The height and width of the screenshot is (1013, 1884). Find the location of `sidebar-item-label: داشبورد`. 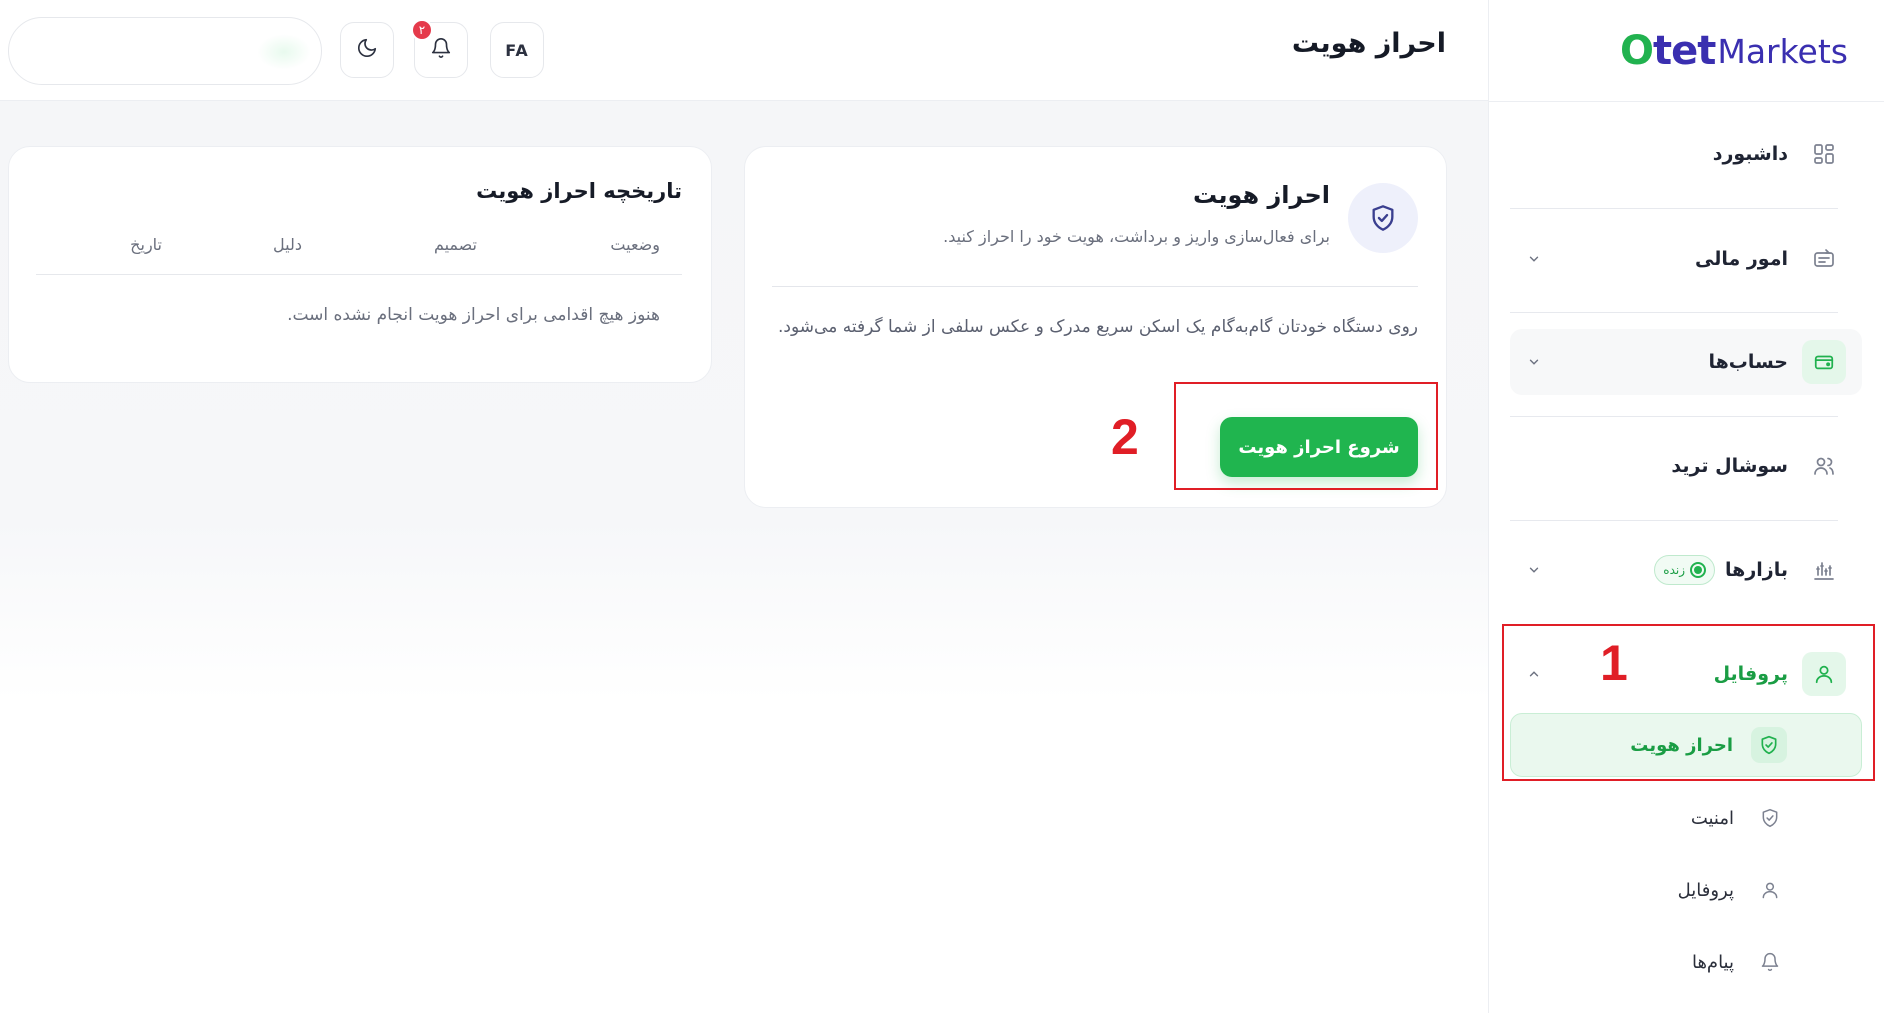

sidebar-item-label: داشبورد is located at coordinates (1750, 154).